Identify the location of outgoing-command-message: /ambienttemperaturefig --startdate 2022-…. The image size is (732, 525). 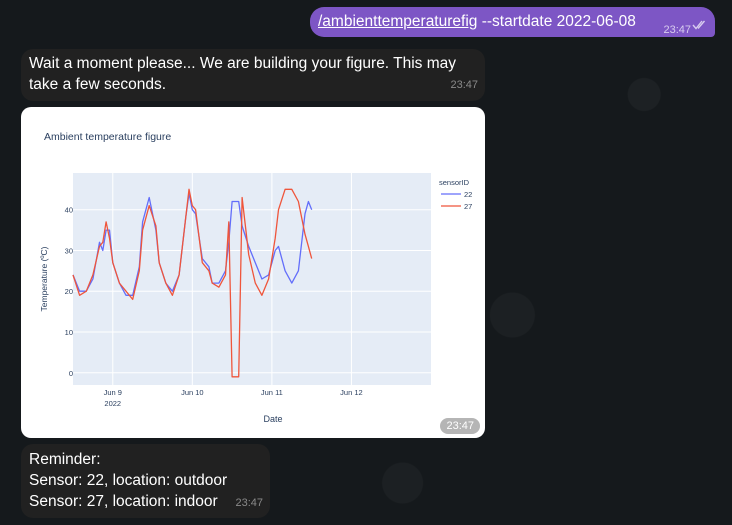
(512, 22).